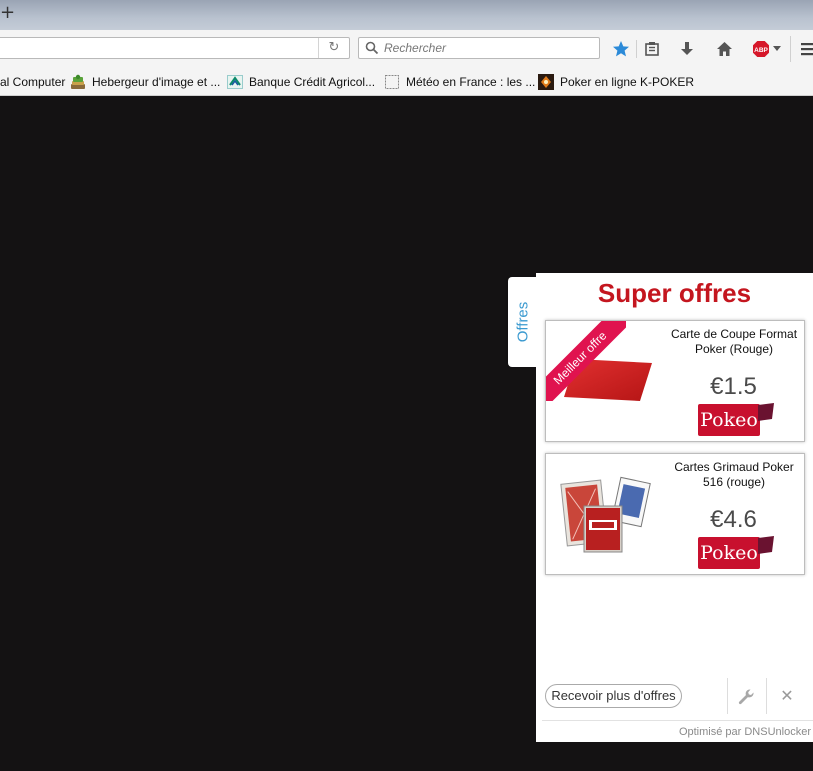 This screenshot has height=771, width=813. Describe the element at coordinates (734, 474) in the screenshot. I see `offer-name: Cartes Grimaud Poker 516 (rouge)` at that location.